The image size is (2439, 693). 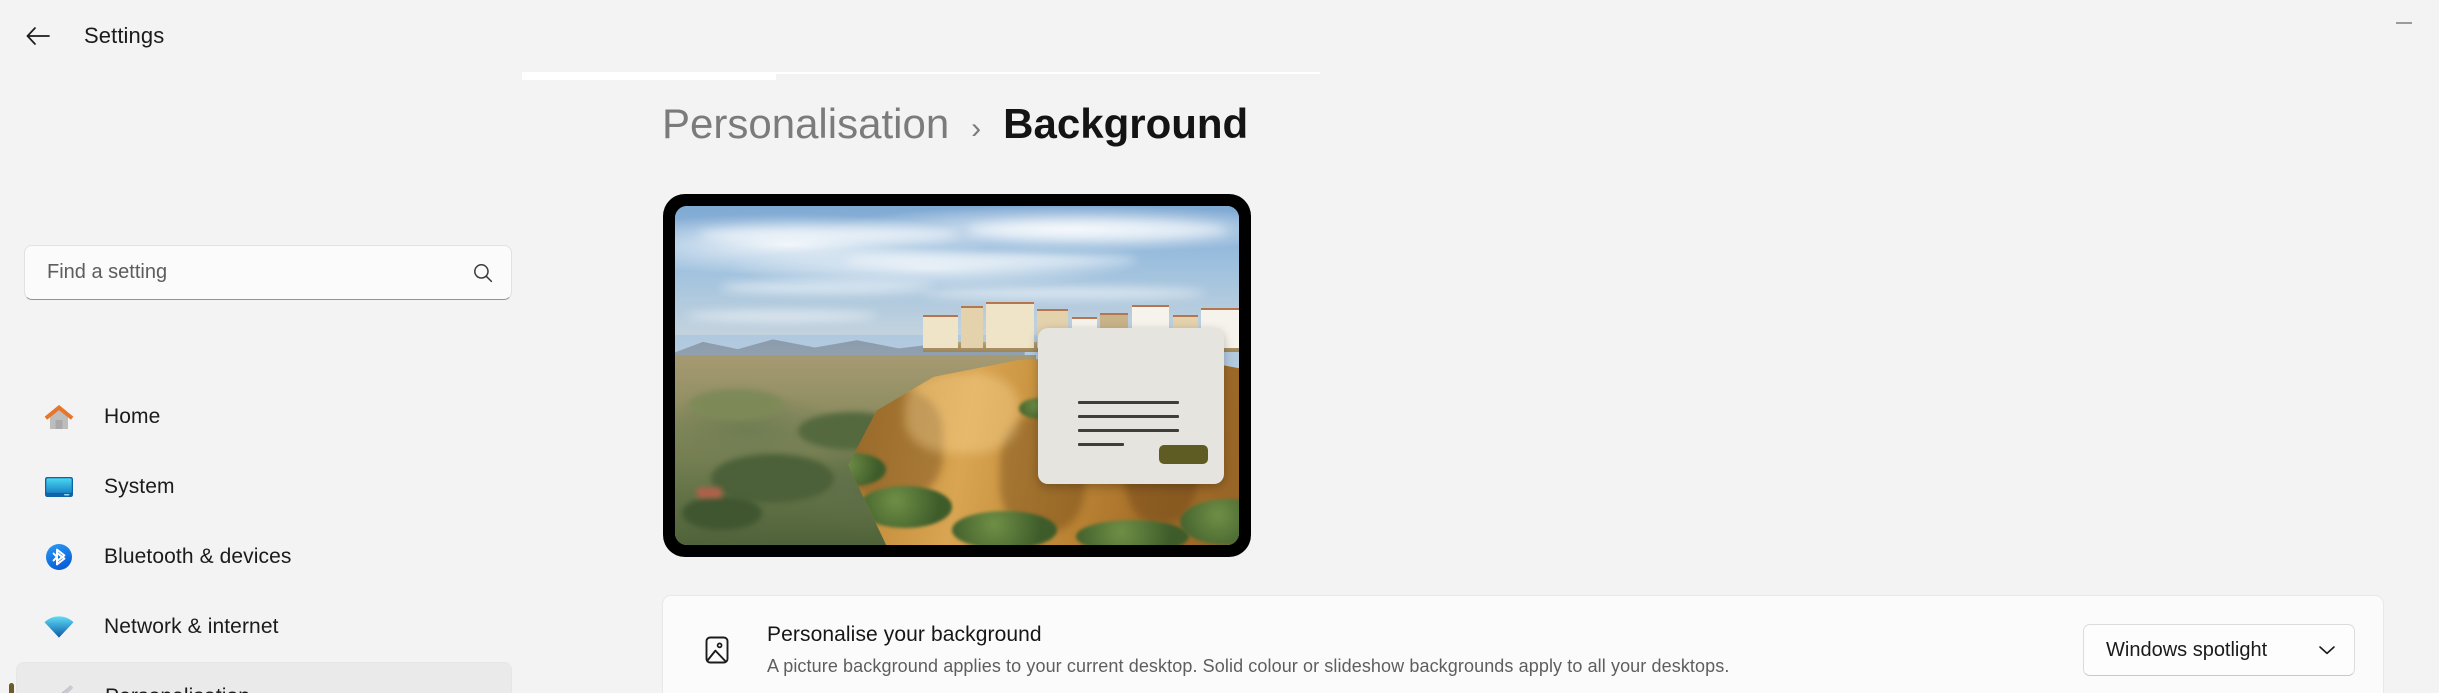 I want to click on minimize-icon, so click(x=2404, y=23).